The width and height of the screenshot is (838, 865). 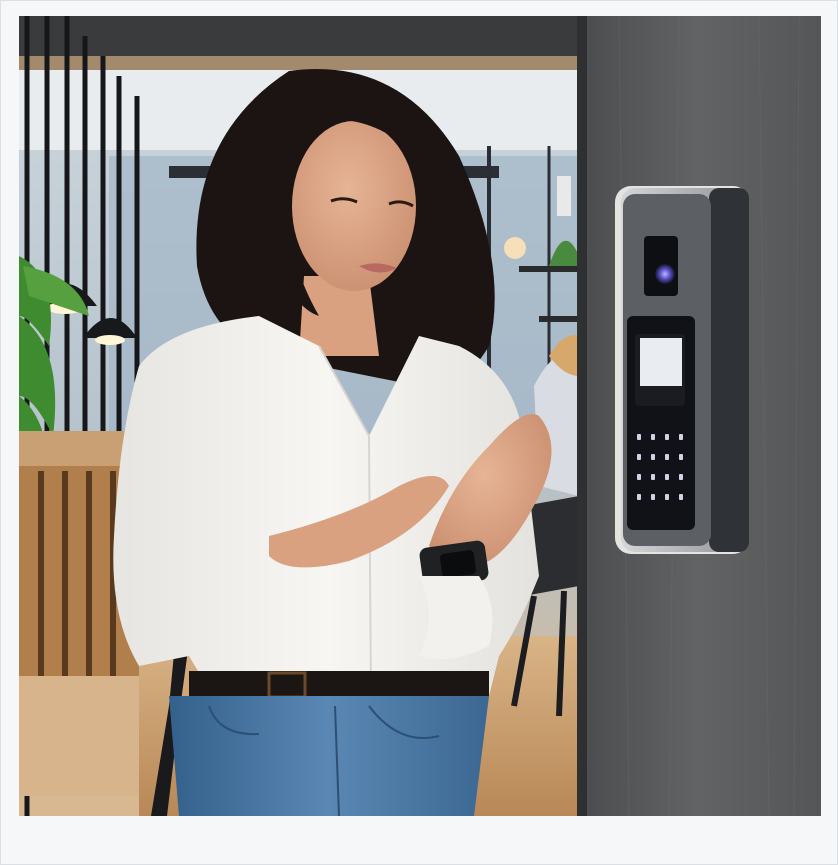 I want to click on belt, so click(x=339, y=684).